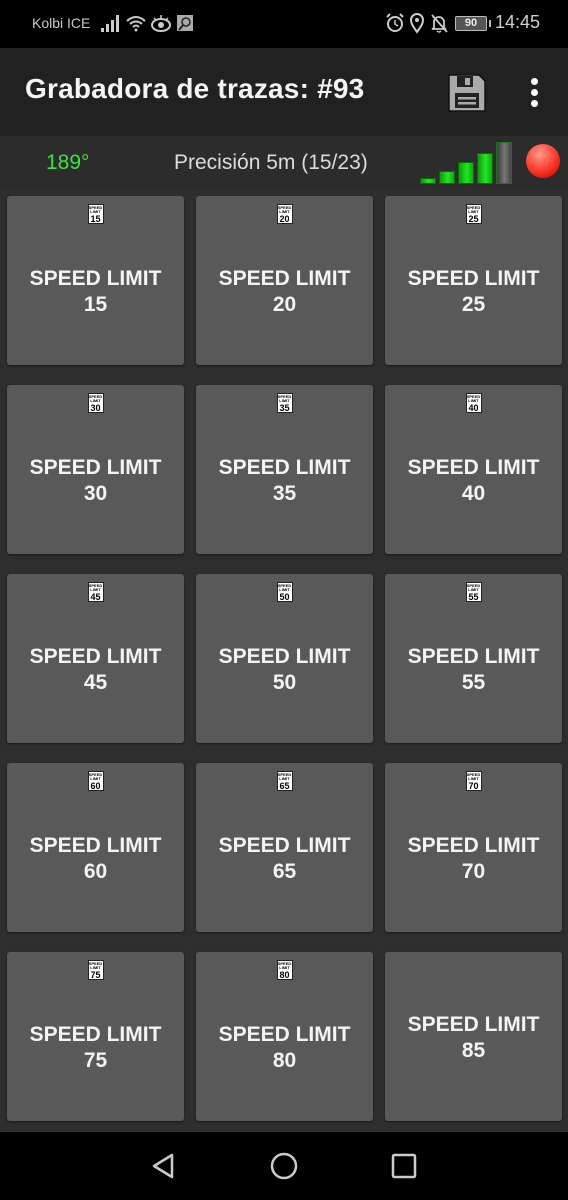  What do you see at coordinates (284, 670) in the screenshot?
I see `tile-label: SPEED LIMIT 50` at bounding box center [284, 670].